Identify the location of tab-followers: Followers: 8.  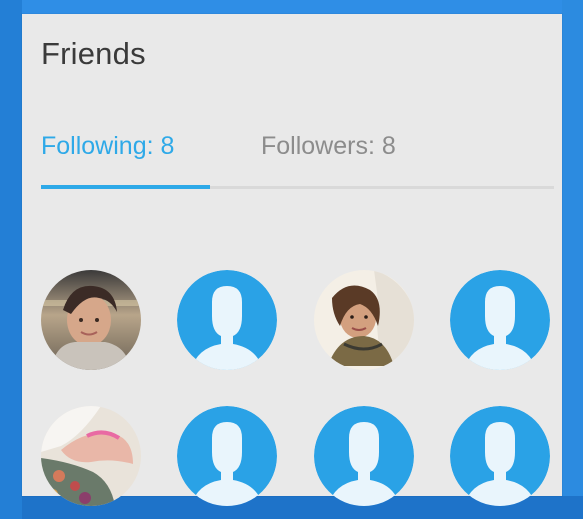
(328, 156).